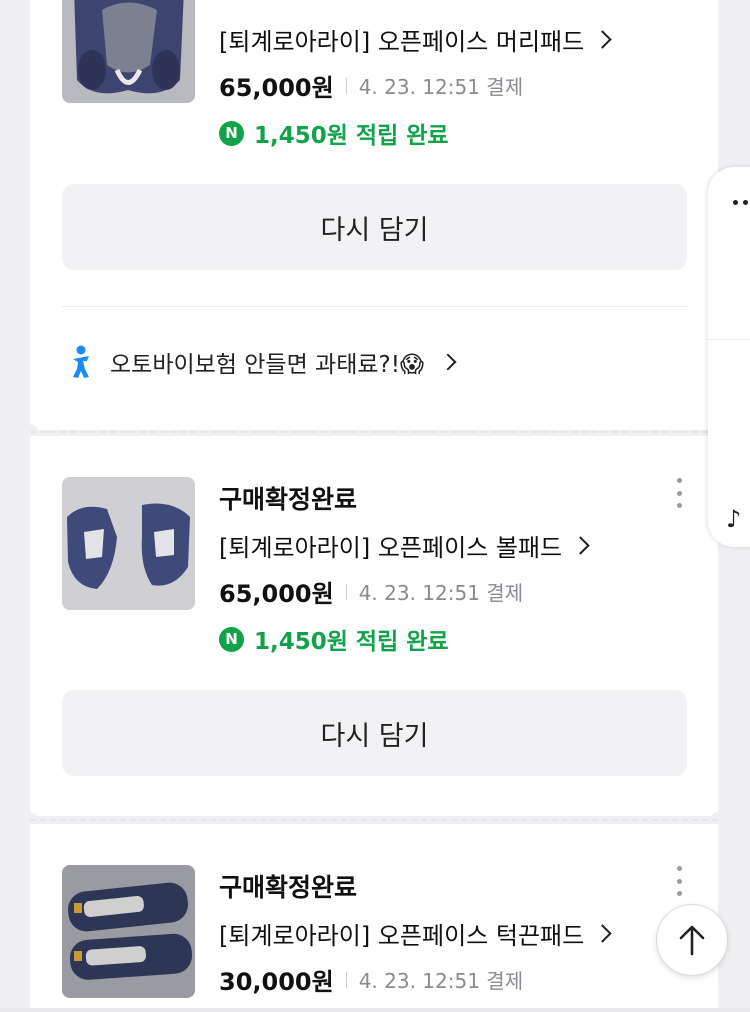 The height and width of the screenshot is (1012, 750). What do you see at coordinates (402, 42) in the screenshot?
I see `product-name: [퇴계로아라이] 오픈페이스 머리패드` at bounding box center [402, 42].